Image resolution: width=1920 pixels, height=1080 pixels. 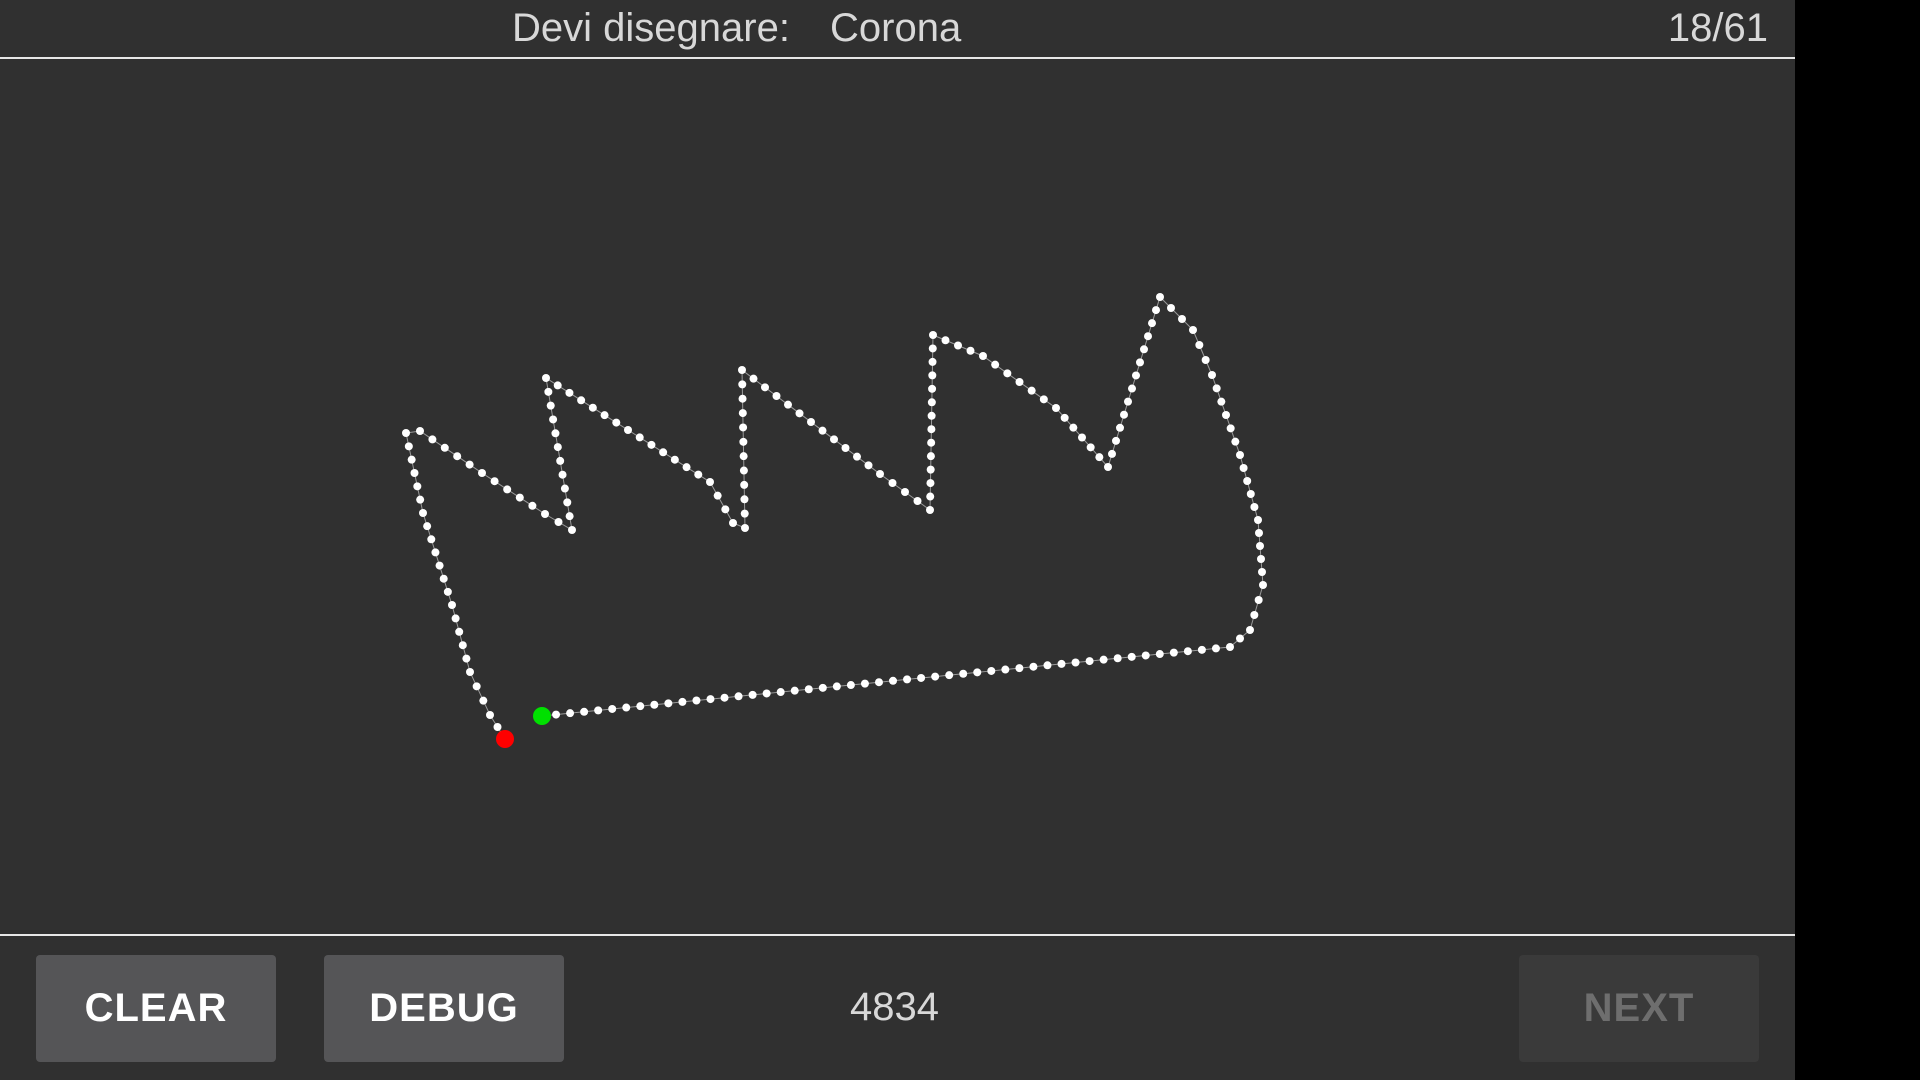 I want to click on next-button: NEXT, so click(x=1639, y=1008).